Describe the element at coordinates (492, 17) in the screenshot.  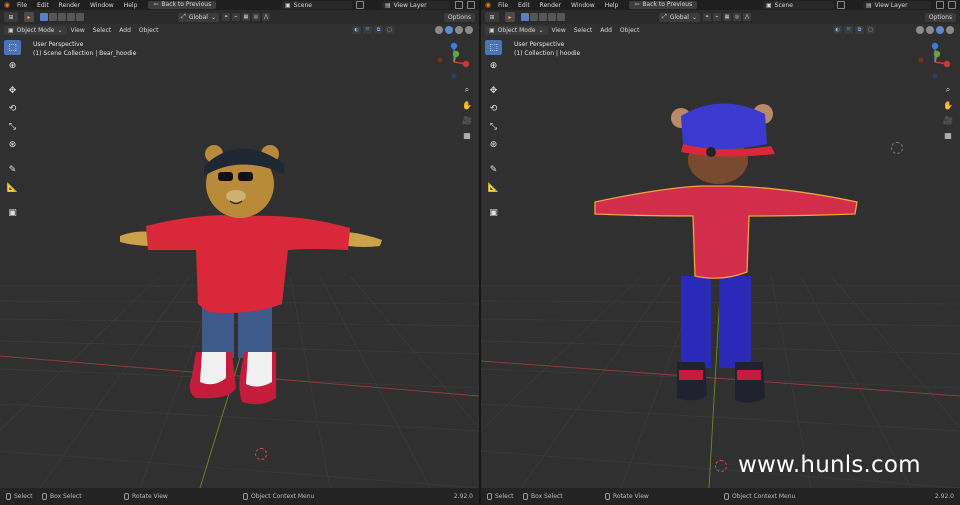
I see `editor-type-icon: ⊞` at that location.